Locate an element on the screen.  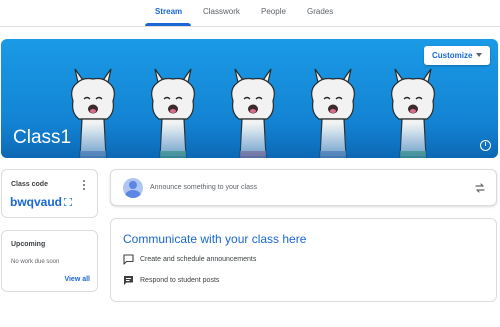
customize-label: Customize is located at coordinates (452, 55).